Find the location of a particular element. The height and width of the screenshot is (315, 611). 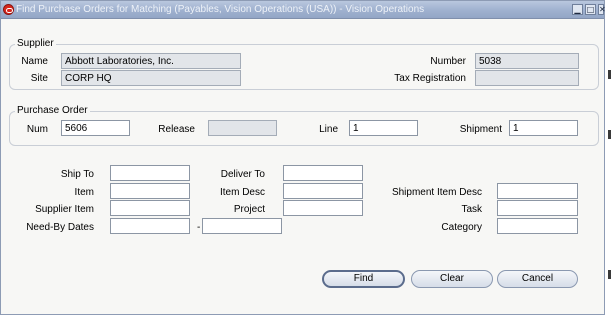

supplier-group-label: Supplier is located at coordinates (35, 43).